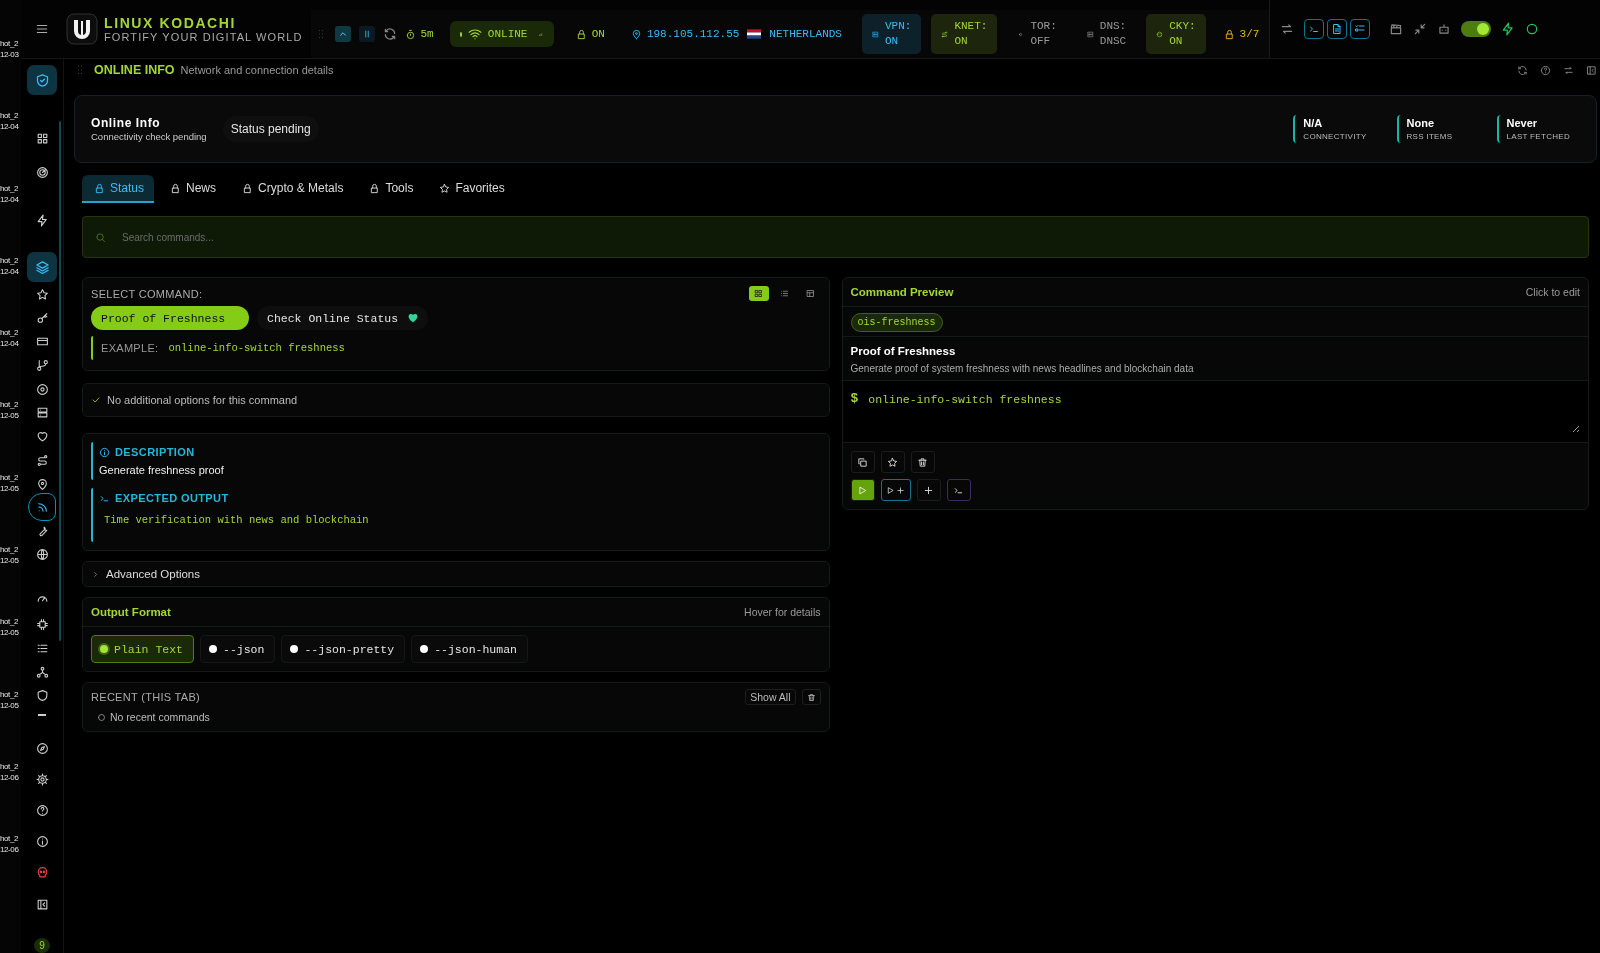 The width and height of the screenshot is (1600, 953). What do you see at coordinates (958, 490) in the screenshot?
I see `open-terminal-button` at bounding box center [958, 490].